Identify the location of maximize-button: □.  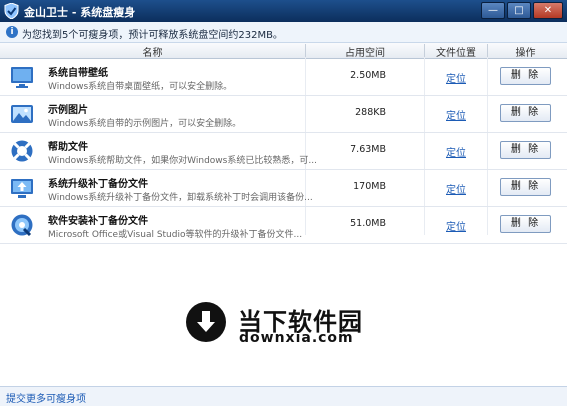
(519, 10).